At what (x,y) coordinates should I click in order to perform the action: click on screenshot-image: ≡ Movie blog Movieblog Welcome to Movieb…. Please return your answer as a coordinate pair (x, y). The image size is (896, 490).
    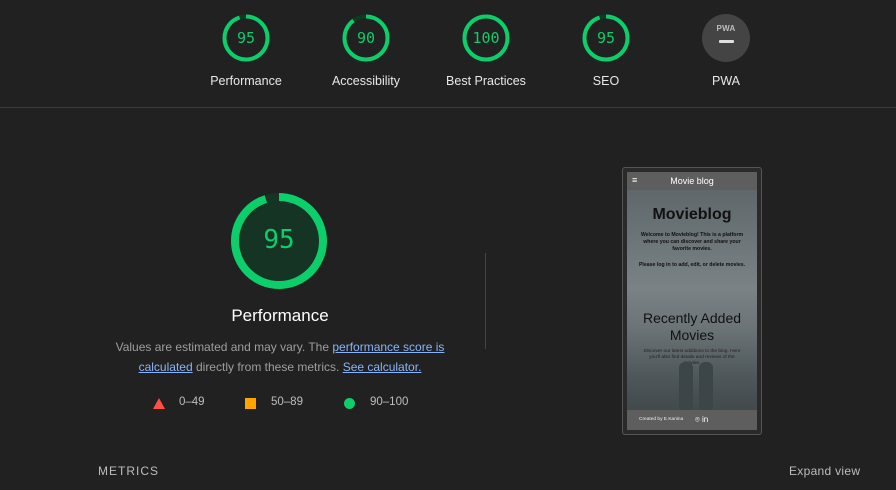
    Looking at the image, I should click on (692, 301).